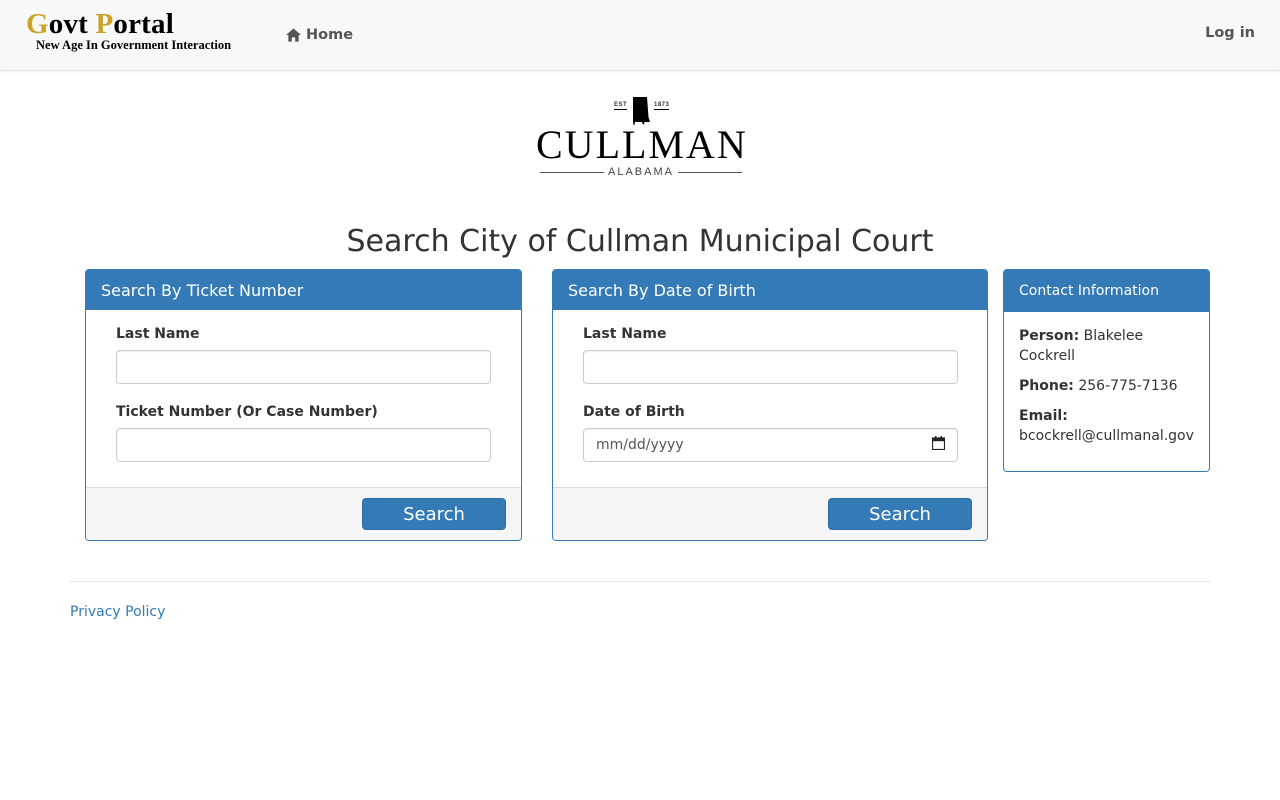 This screenshot has width=1280, height=800. What do you see at coordinates (634, 412) in the screenshot?
I see `dob-label: Date of Birth` at bounding box center [634, 412].